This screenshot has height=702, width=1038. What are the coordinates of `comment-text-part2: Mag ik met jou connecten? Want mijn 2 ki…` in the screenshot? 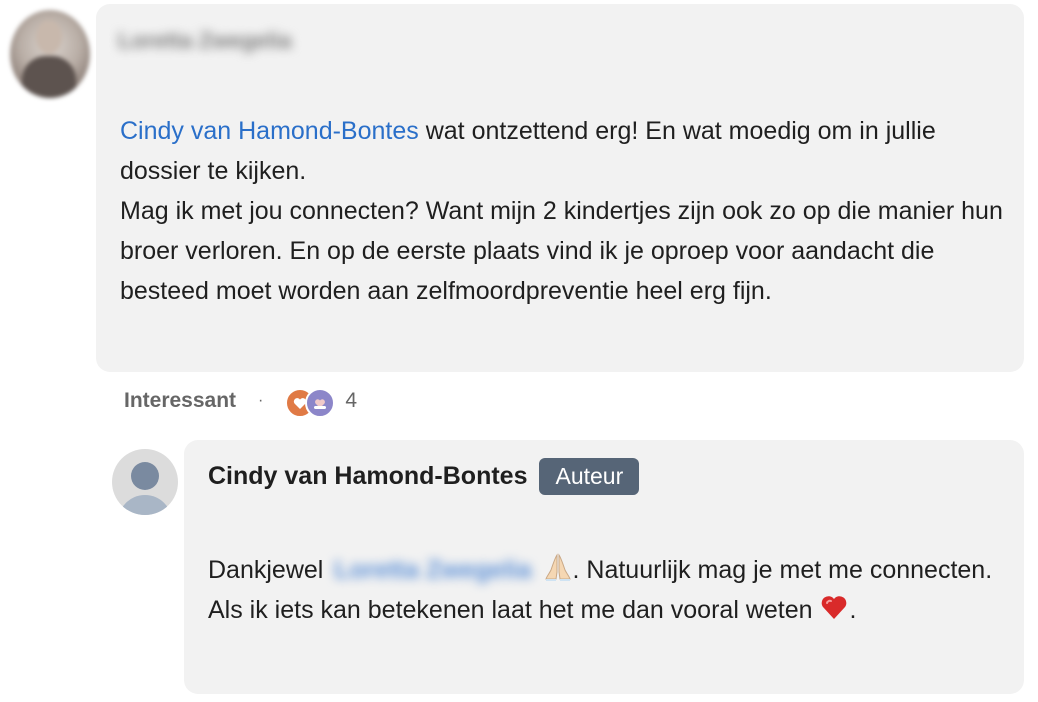 It's located at (561, 251).